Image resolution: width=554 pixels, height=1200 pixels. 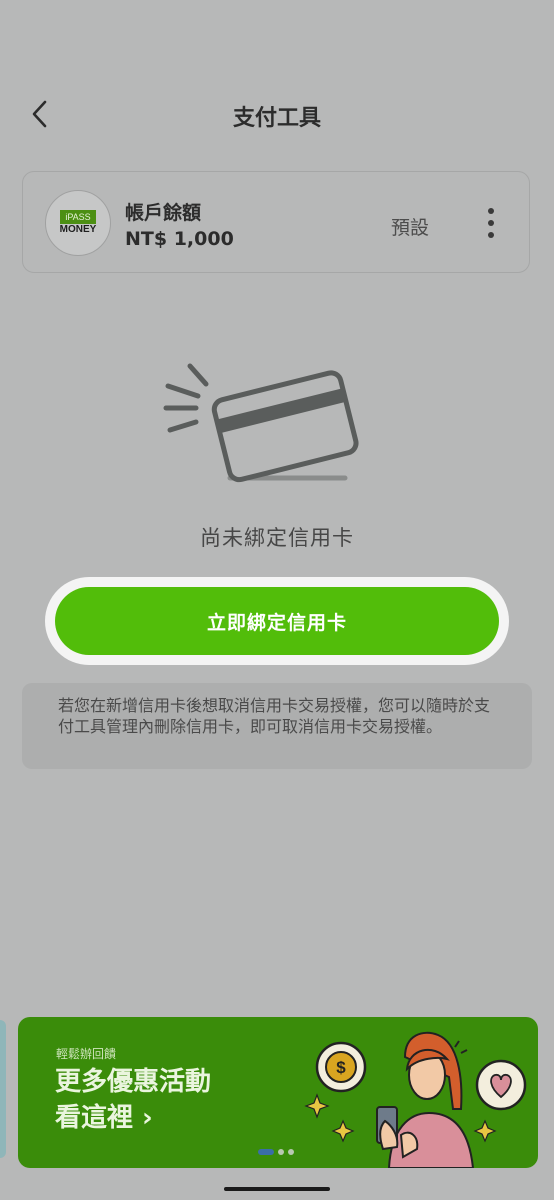 I want to click on banner-link: 看這裡 ›, so click(x=104, y=1118).